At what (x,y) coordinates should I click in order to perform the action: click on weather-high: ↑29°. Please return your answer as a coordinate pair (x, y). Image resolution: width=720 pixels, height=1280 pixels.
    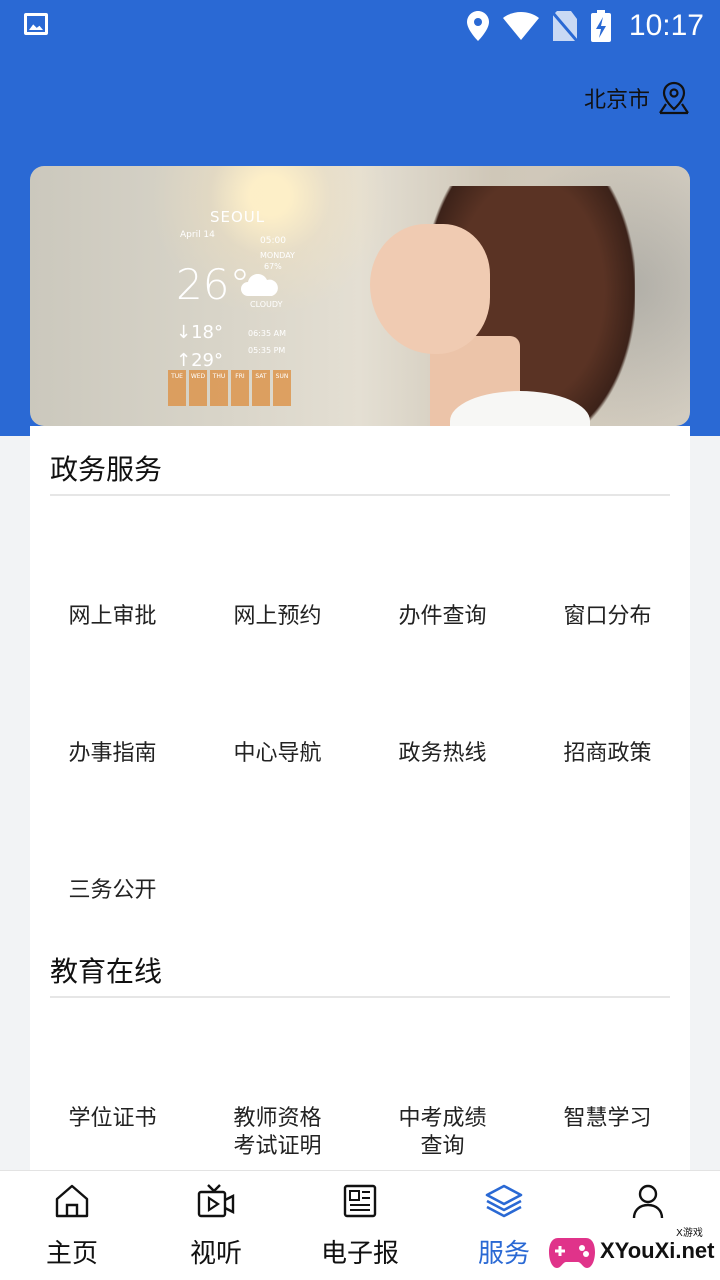
    Looking at the image, I should click on (199, 360).